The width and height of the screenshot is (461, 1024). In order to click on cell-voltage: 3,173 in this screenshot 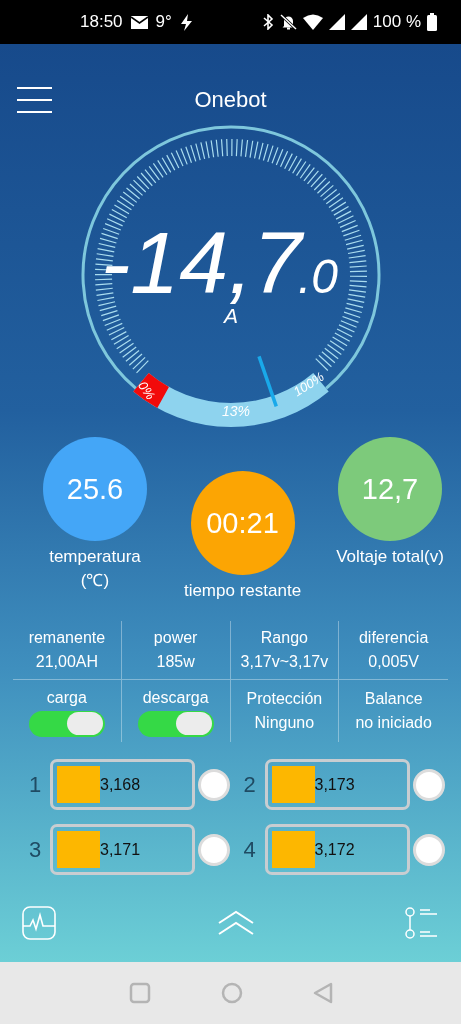, I will do `click(334, 784)`.